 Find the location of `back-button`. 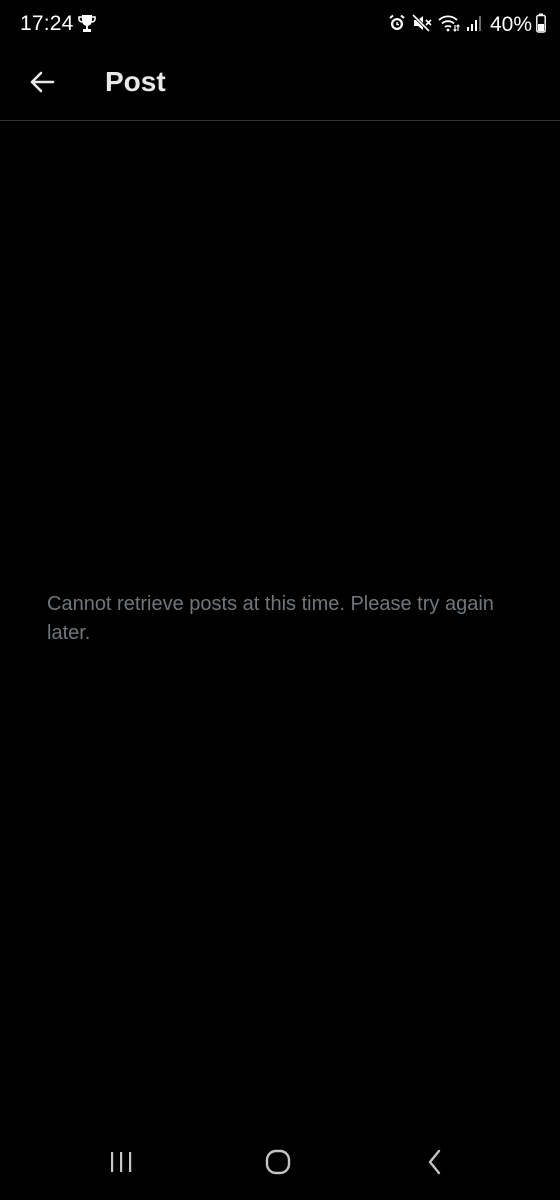

back-button is located at coordinates (42, 84).